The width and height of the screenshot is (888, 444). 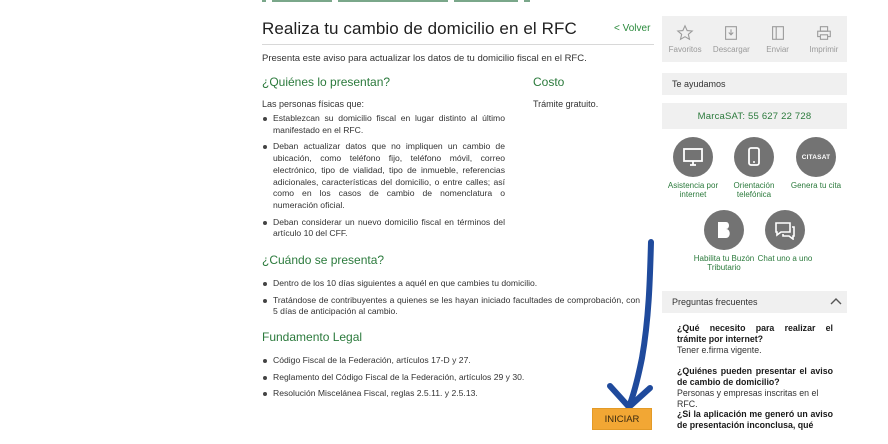 I want to click on help-option-cita: CITASAT Genera tu cita, so click(x=816, y=163).